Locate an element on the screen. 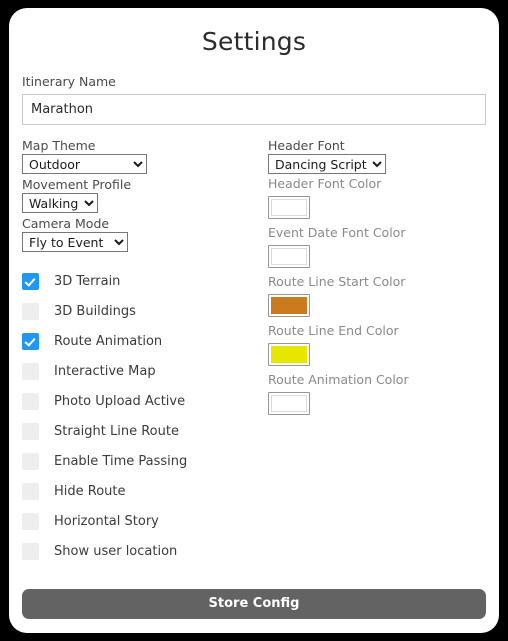 This screenshot has height=641, width=508. checkbox-row-horizontal-story: Horizontal Story is located at coordinates (140, 521).